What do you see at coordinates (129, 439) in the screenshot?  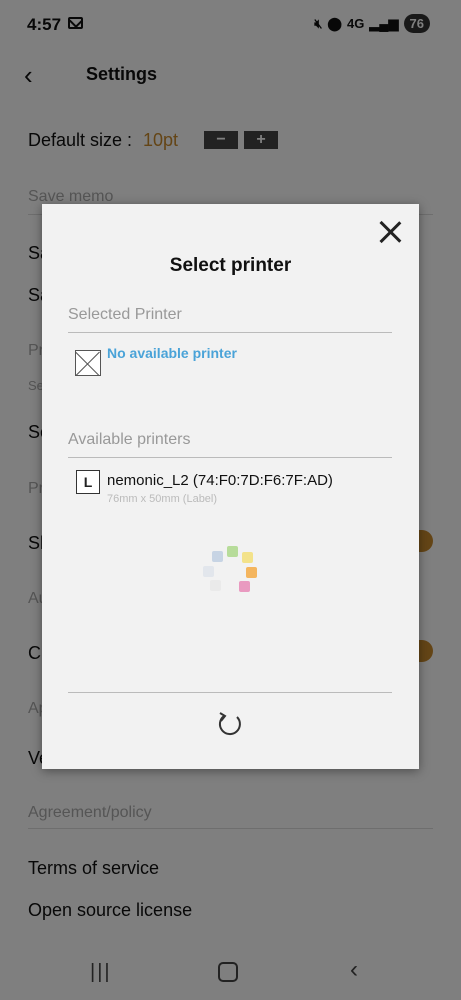 I see `available-printers-section: Available printers` at bounding box center [129, 439].